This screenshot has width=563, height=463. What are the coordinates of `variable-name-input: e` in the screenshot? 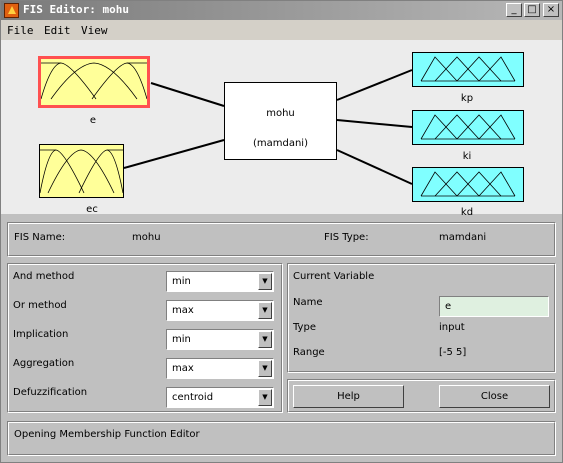 It's located at (494, 306).